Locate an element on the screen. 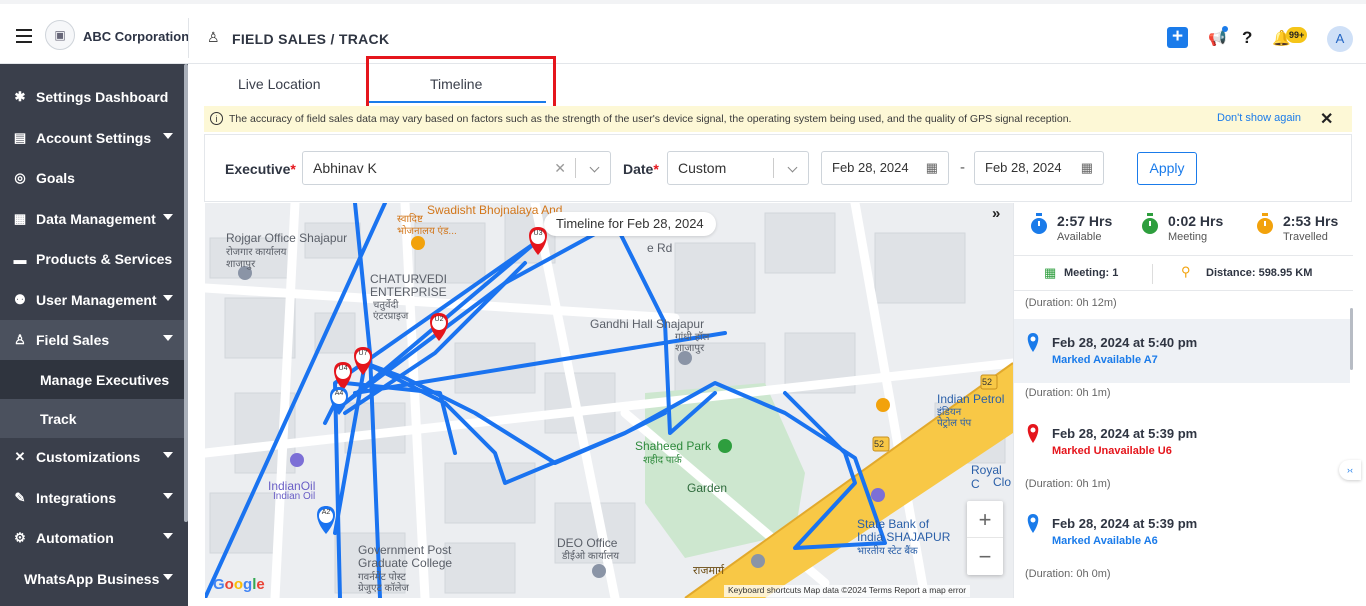  map-place-label: State Bank of is located at coordinates (893, 524).